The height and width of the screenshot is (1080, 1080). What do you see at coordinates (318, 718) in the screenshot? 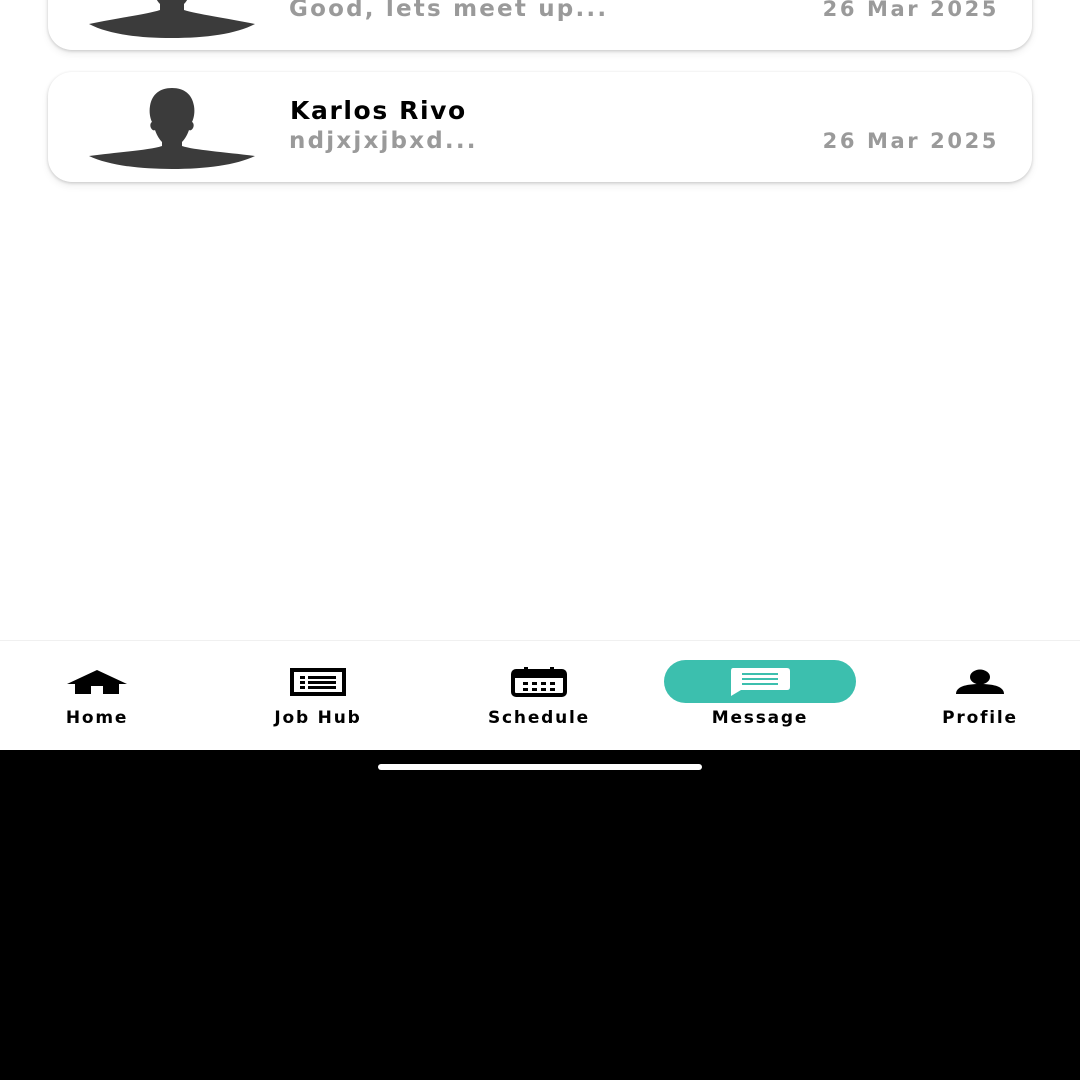
I see `nav-label-job-hub: Job Hub` at bounding box center [318, 718].